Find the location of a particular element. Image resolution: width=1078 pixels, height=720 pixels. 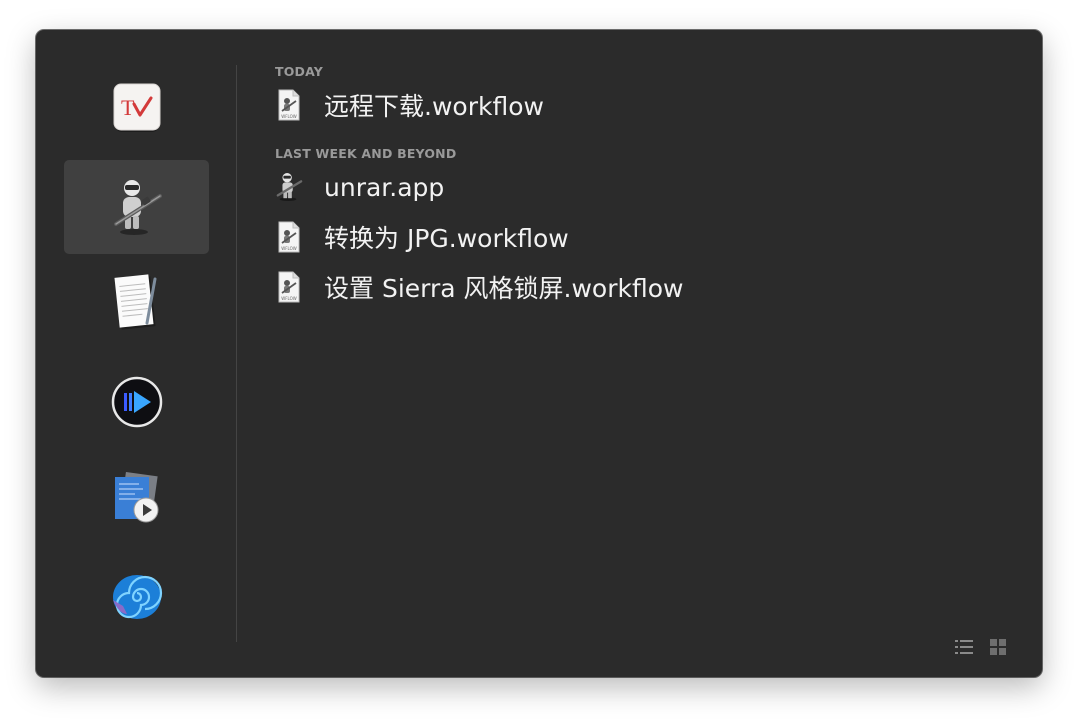

section-header-last-week: LAST WEEK AND BEYOND is located at coordinates (366, 153).